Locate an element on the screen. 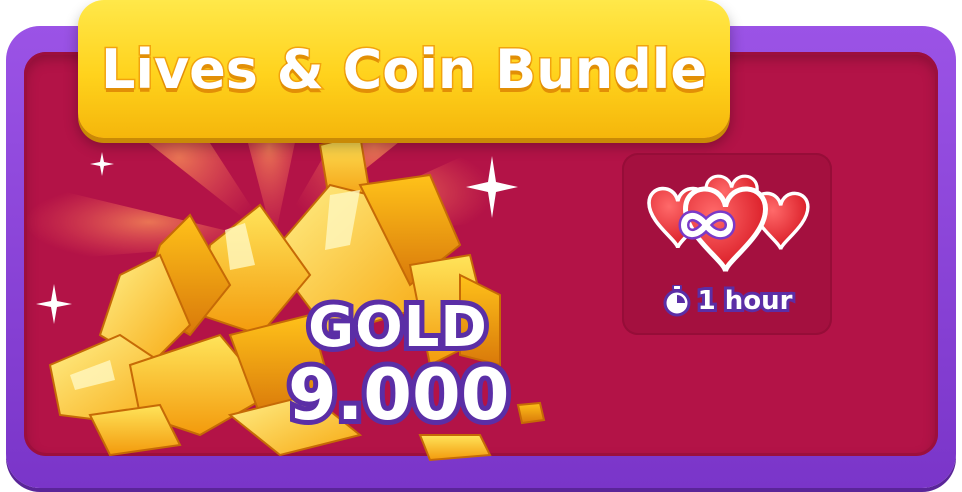  infinity-hearts-icon is located at coordinates (728, 223).